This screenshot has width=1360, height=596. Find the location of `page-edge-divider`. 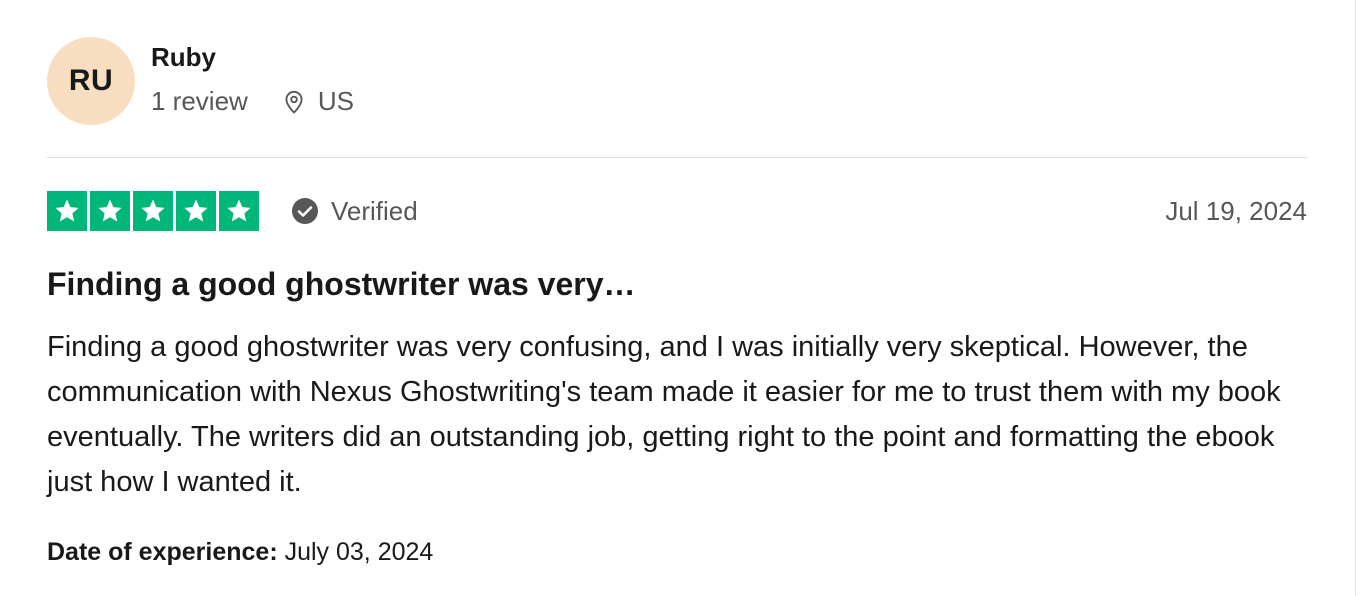

page-edge-divider is located at coordinates (1355, 298).